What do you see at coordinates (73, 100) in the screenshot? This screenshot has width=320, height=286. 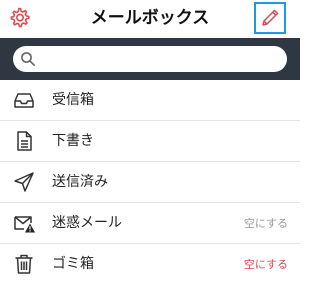 I see `mailbox-label: 受信箱` at bounding box center [73, 100].